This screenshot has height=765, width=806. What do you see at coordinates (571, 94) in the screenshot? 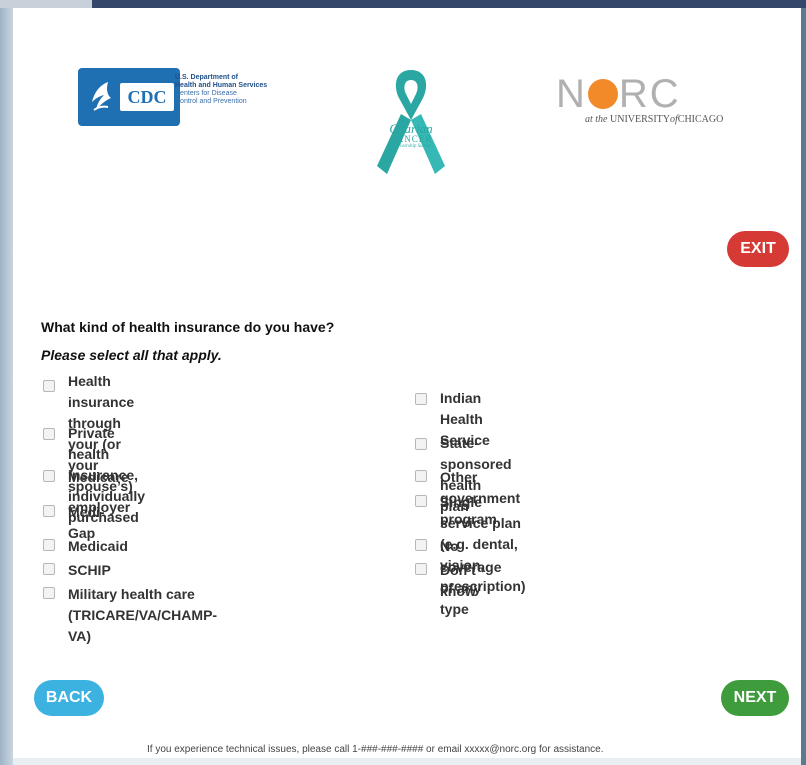
I see `norc-letter-n: N` at bounding box center [571, 94].